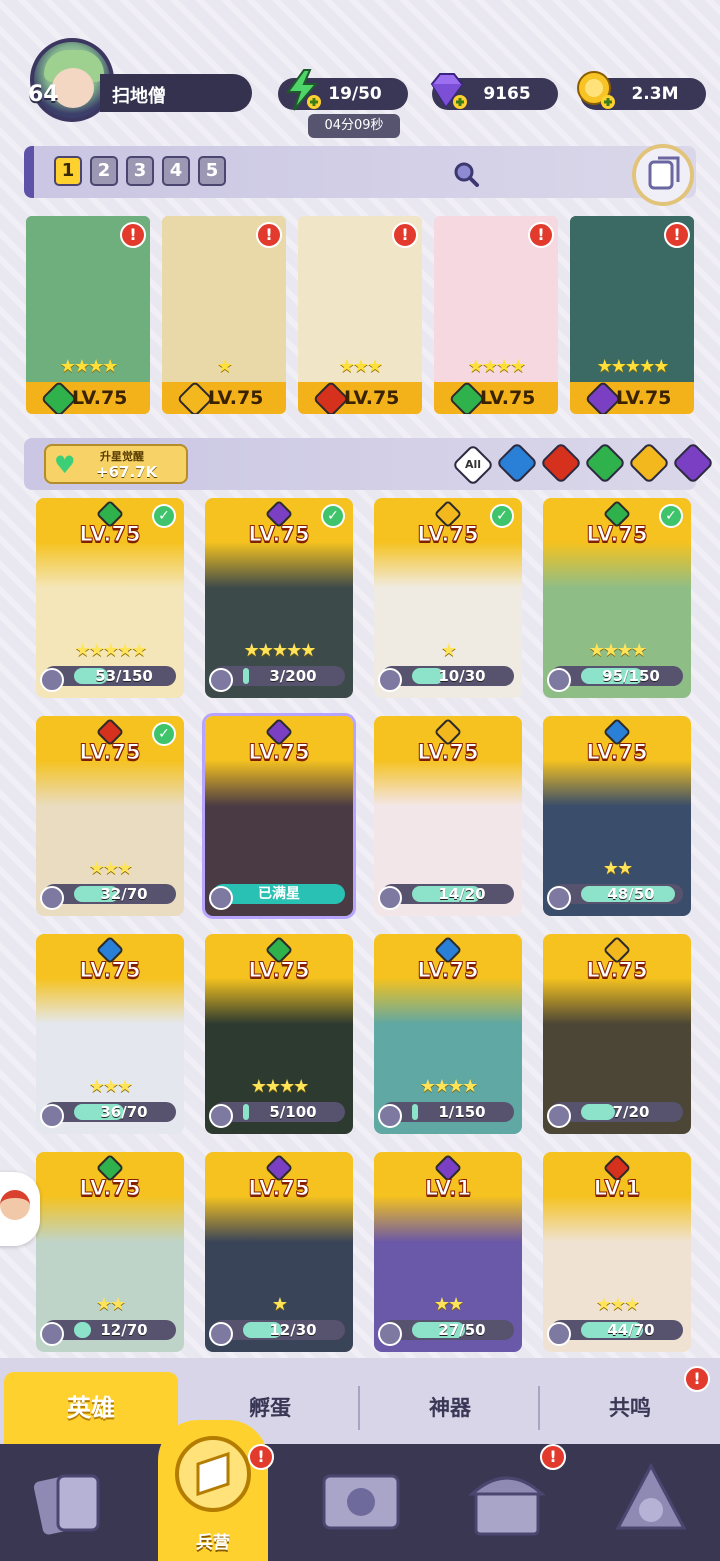  I want to click on hero-card: LV.75 ★★★★ ✓ 95/150, so click(617, 598).